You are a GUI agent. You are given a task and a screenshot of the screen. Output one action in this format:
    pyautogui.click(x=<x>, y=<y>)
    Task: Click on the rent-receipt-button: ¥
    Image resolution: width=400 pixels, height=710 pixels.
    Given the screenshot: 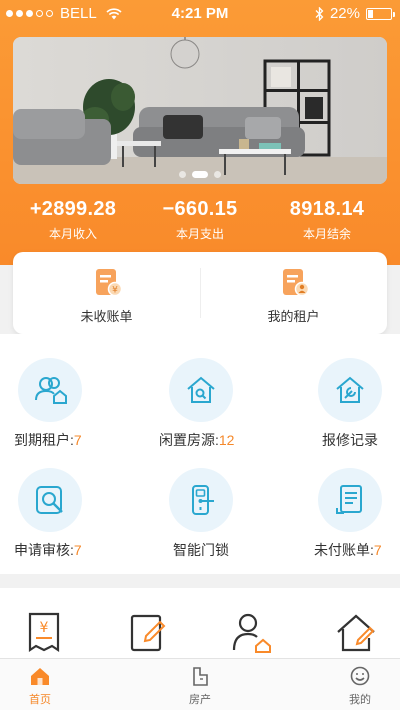 What is the action you would take?
    pyautogui.click(x=44, y=632)
    